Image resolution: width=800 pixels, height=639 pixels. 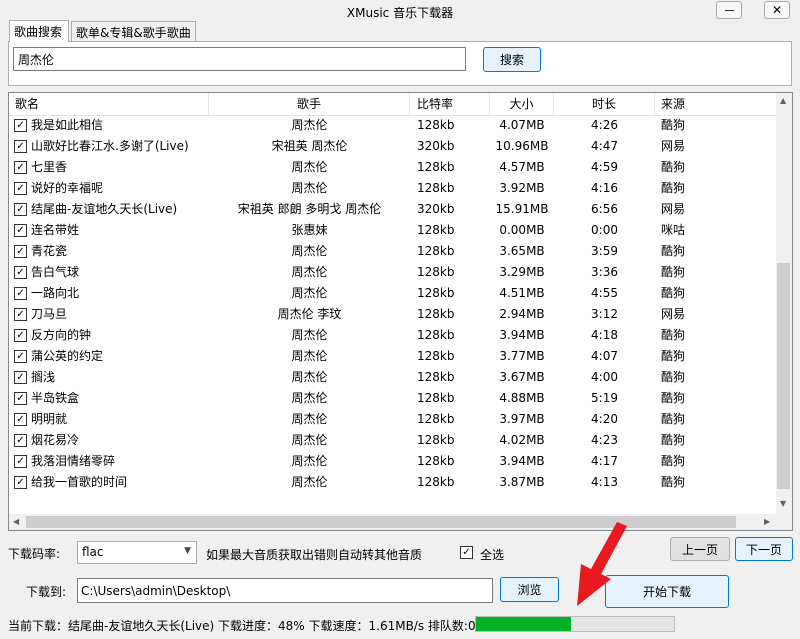 What do you see at coordinates (309, 104) in the screenshot?
I see `column-header-artist: 歌手` at bounding box center [309, 104].